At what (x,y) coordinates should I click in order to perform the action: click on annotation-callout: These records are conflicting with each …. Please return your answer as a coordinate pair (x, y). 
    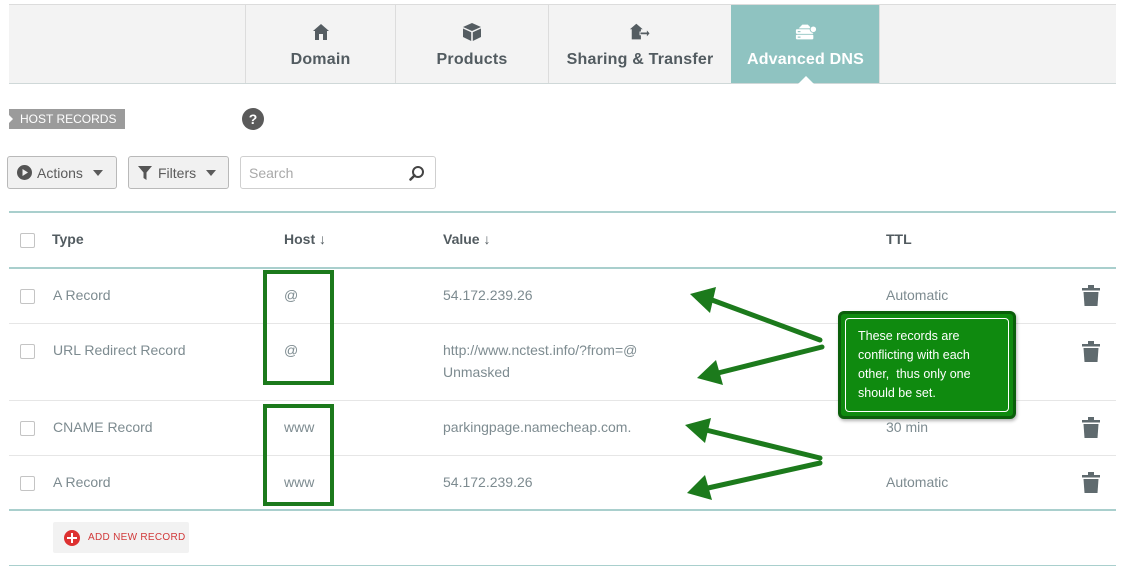
    Looking at the image, I should click on (927, 365).